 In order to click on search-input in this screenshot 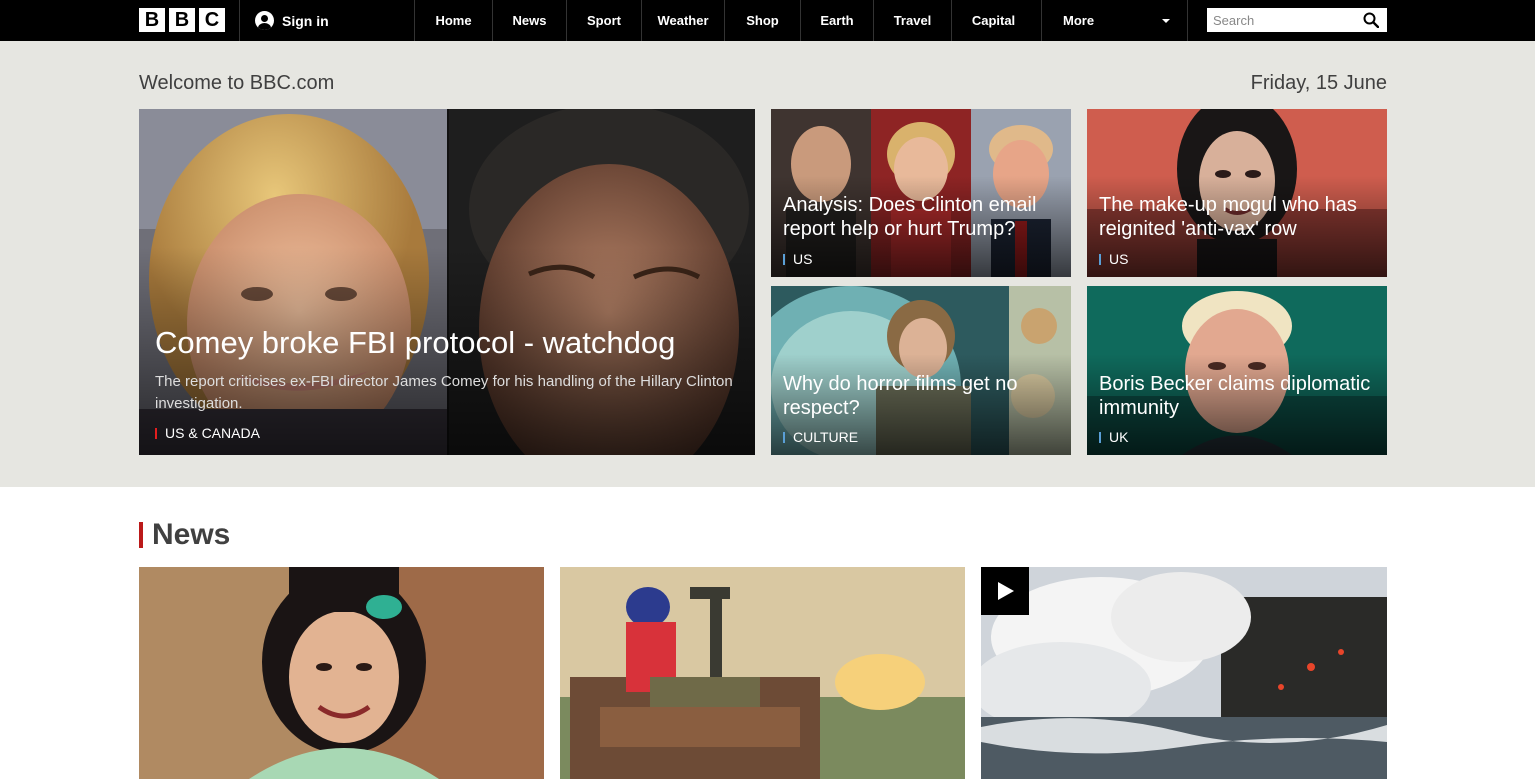, I will do `click(1282, 20)`.